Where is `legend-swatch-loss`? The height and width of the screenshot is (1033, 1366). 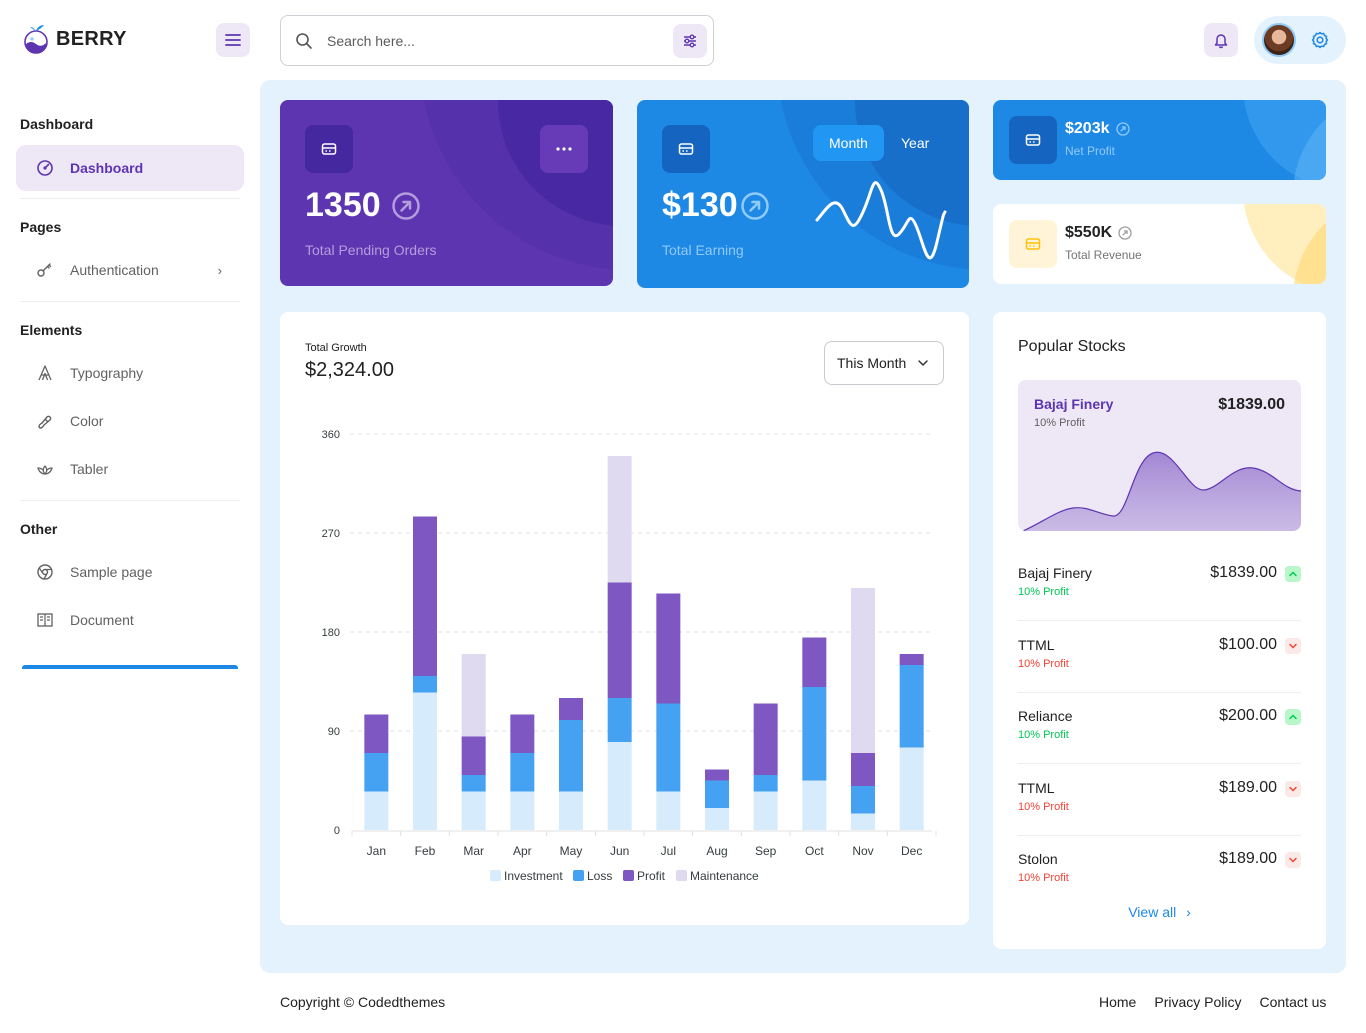
legend-swatch-loss is located at coordinates (578, 875).